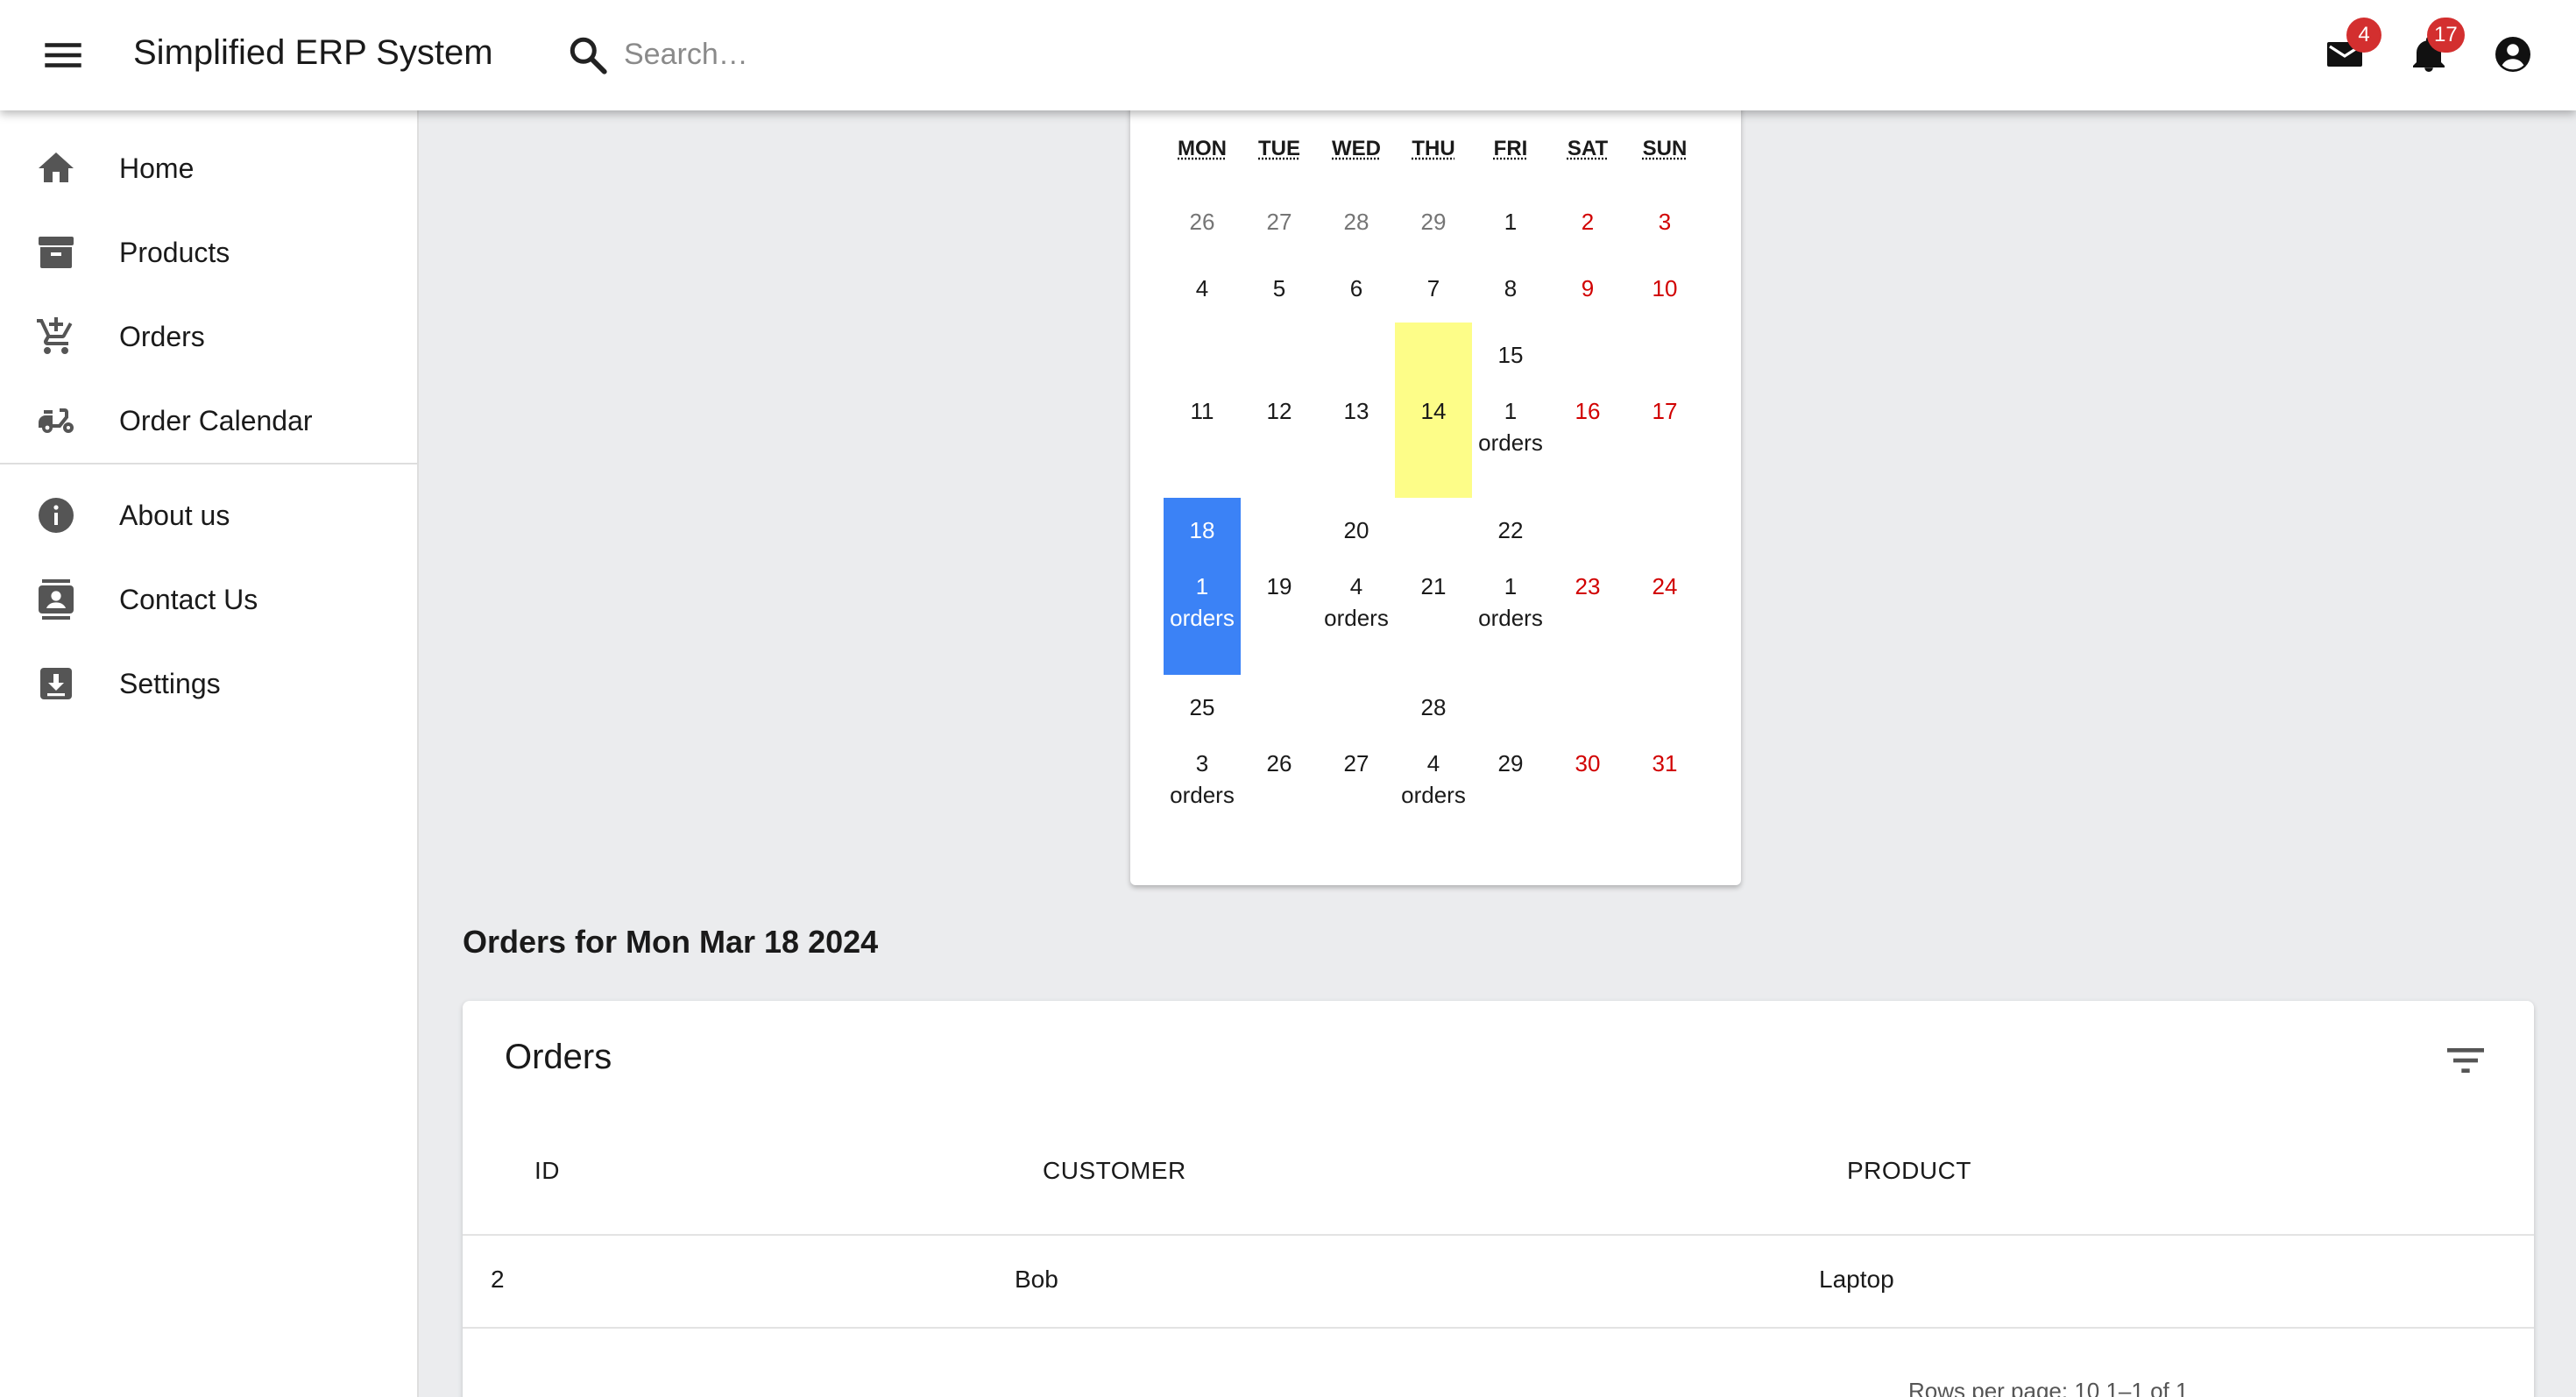 Image resolution: width=2576 pixels, height=1397 pixels. Describe the element at coordinates (1433, 410) in the screenshot. I see `calendar-day: 14` at that location.